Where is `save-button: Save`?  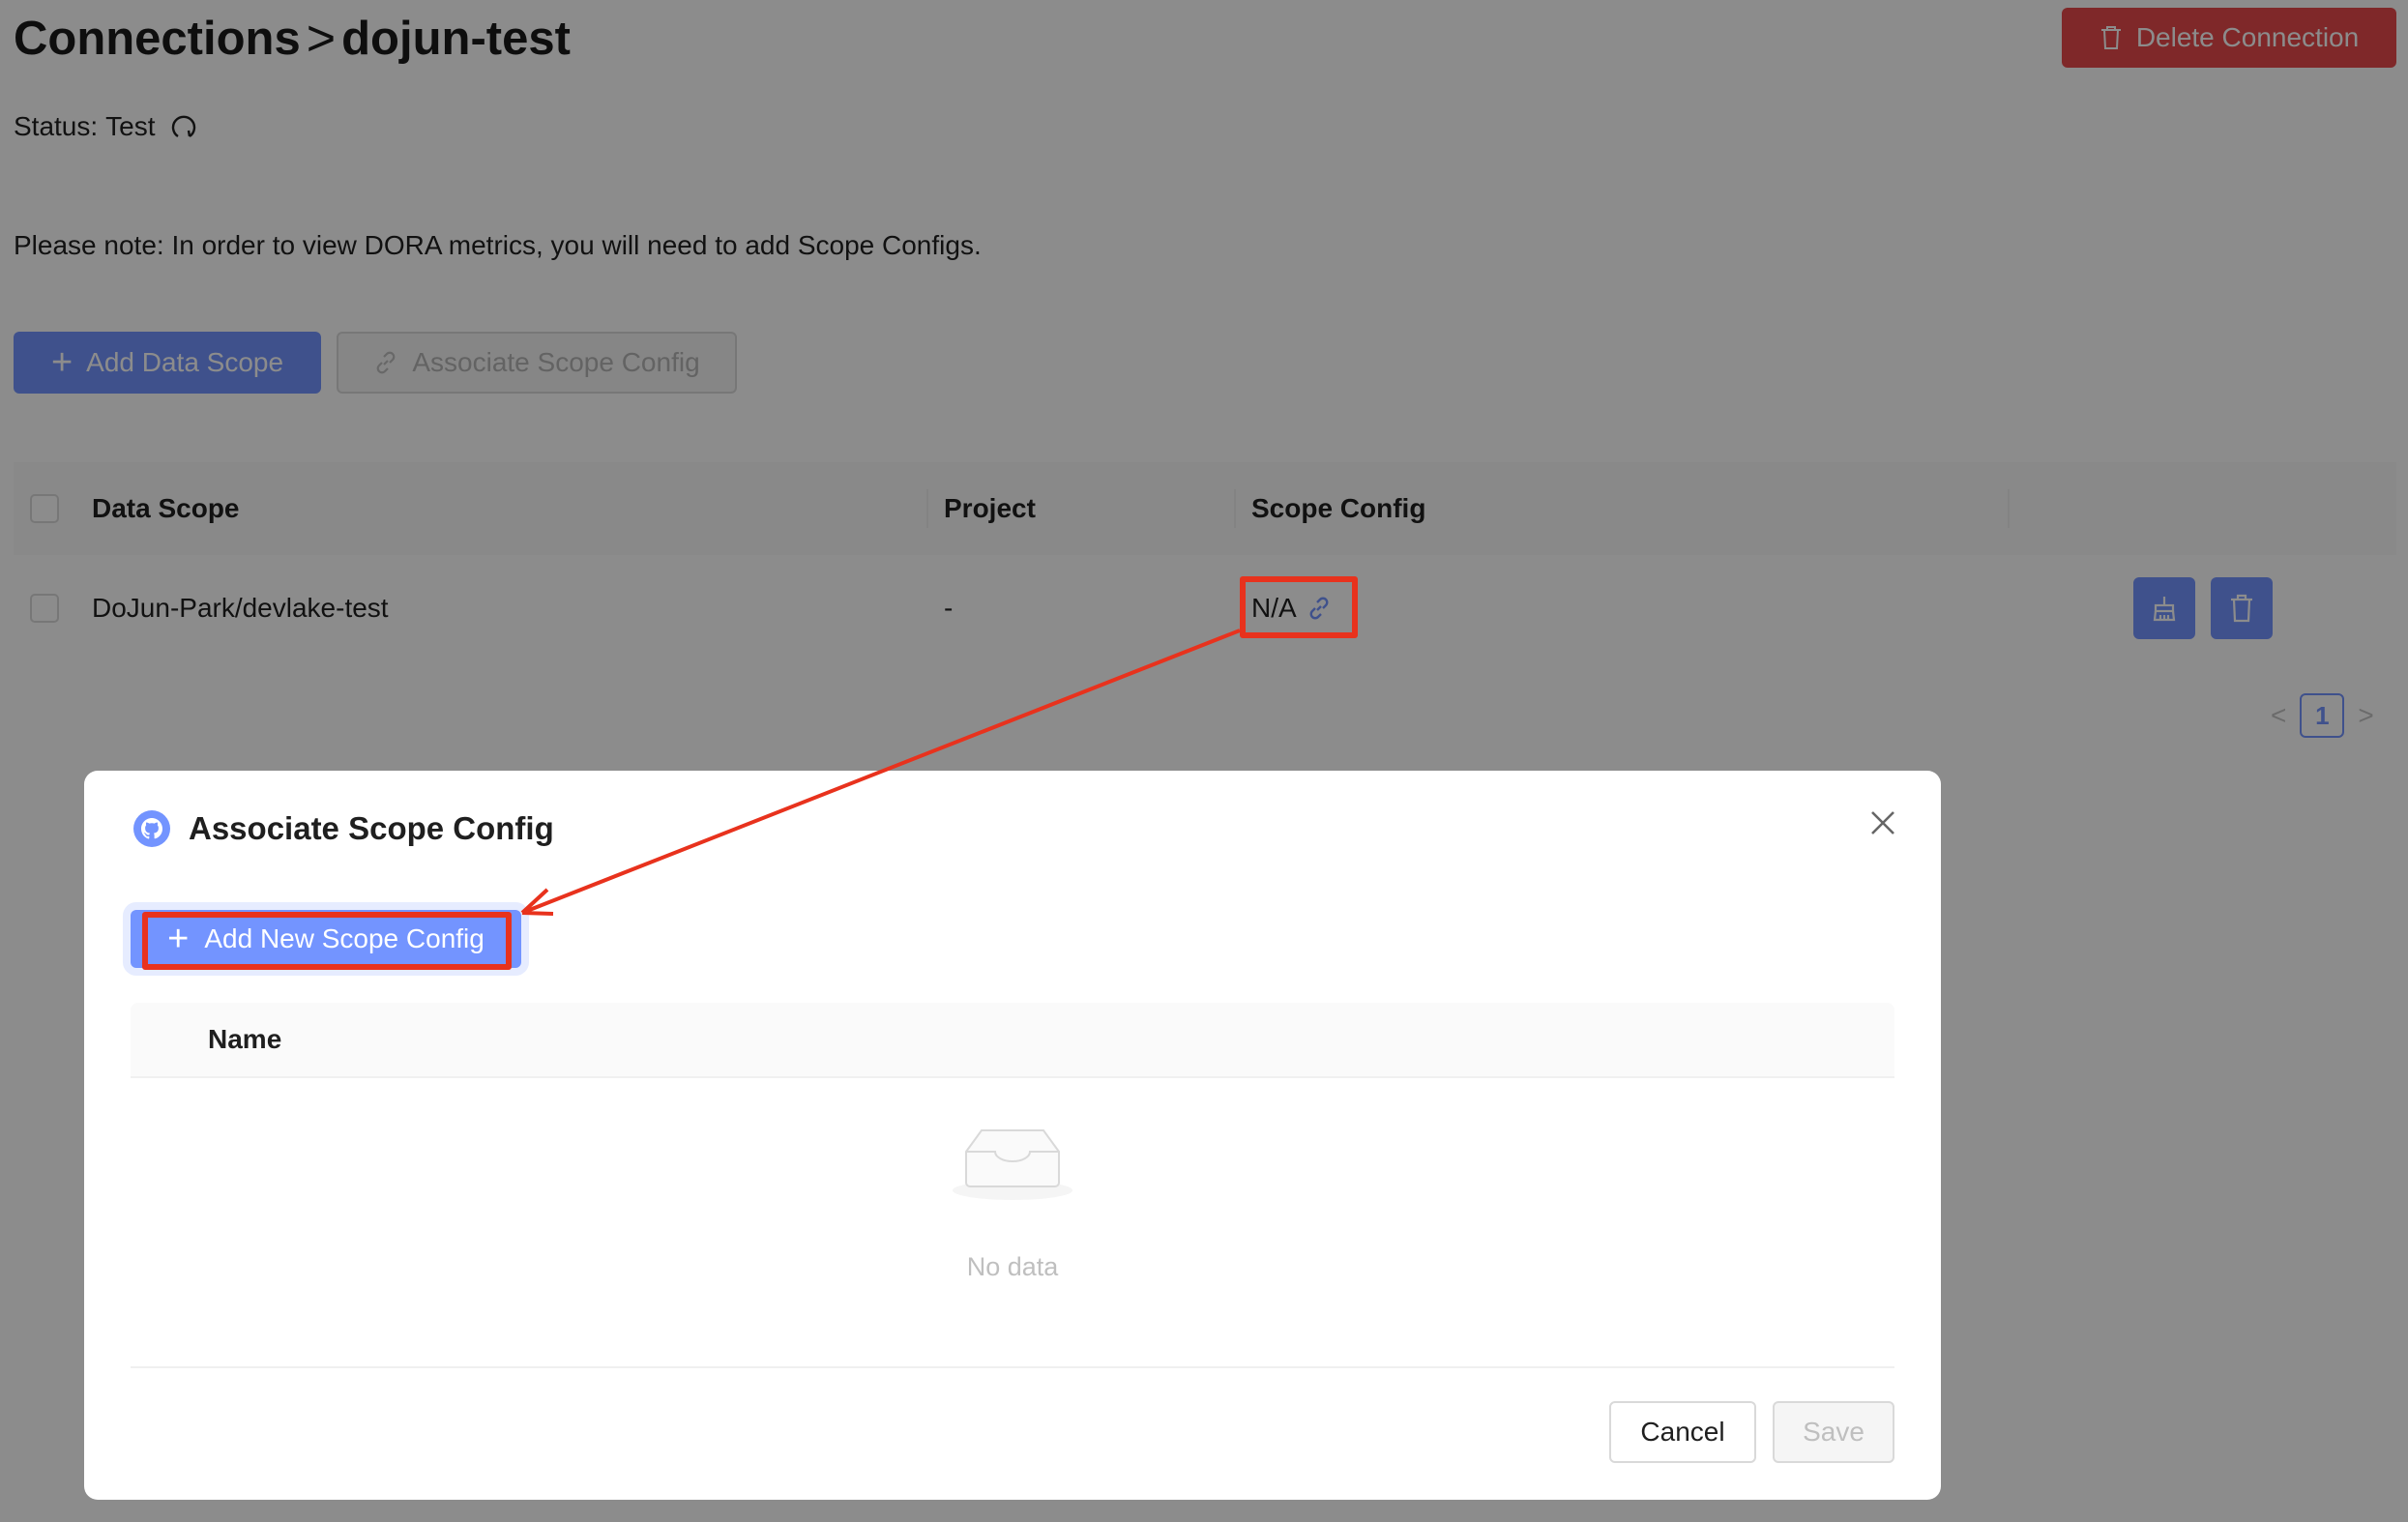 save-button: Save is located at coordinates (1833, 1432).